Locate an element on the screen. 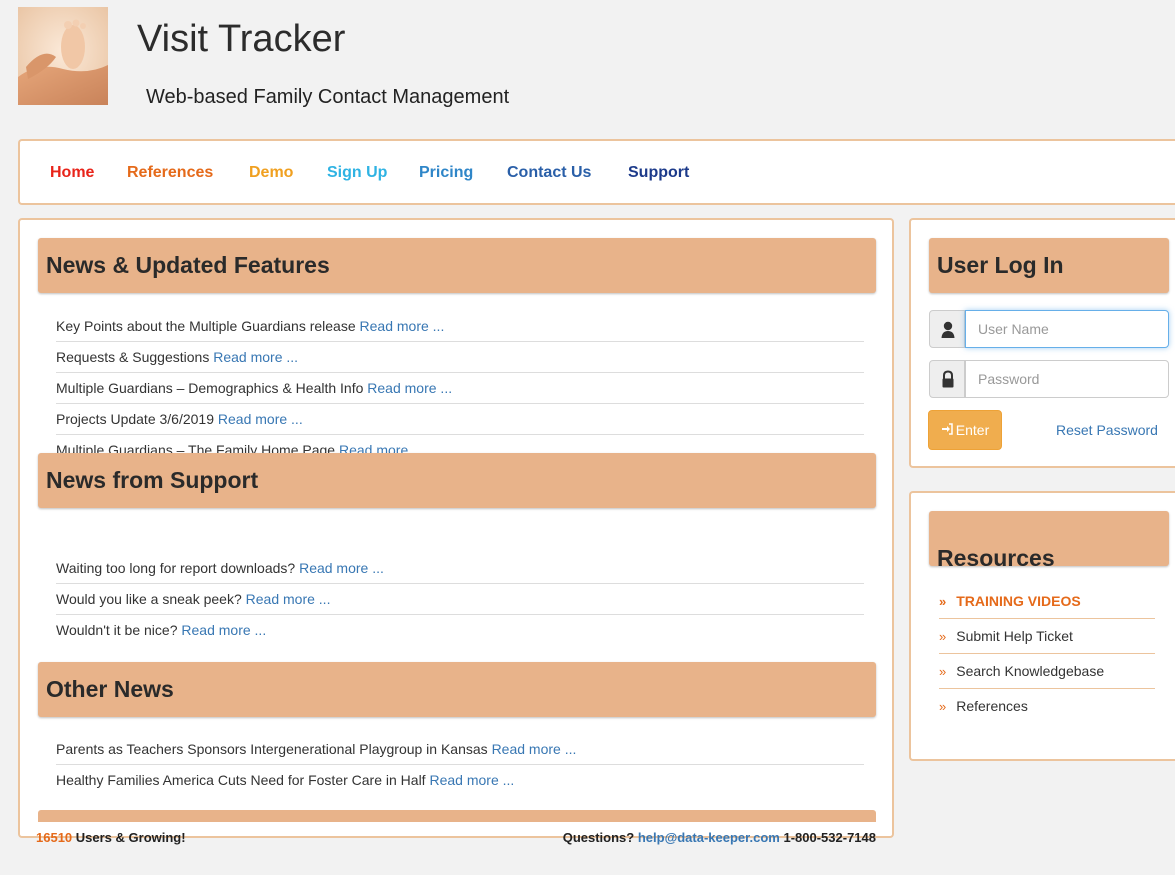  username-group is located at coordinates (1050, 329).